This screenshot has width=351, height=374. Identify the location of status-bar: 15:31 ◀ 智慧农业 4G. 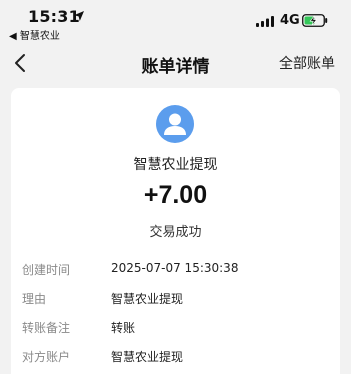
(175, 22).